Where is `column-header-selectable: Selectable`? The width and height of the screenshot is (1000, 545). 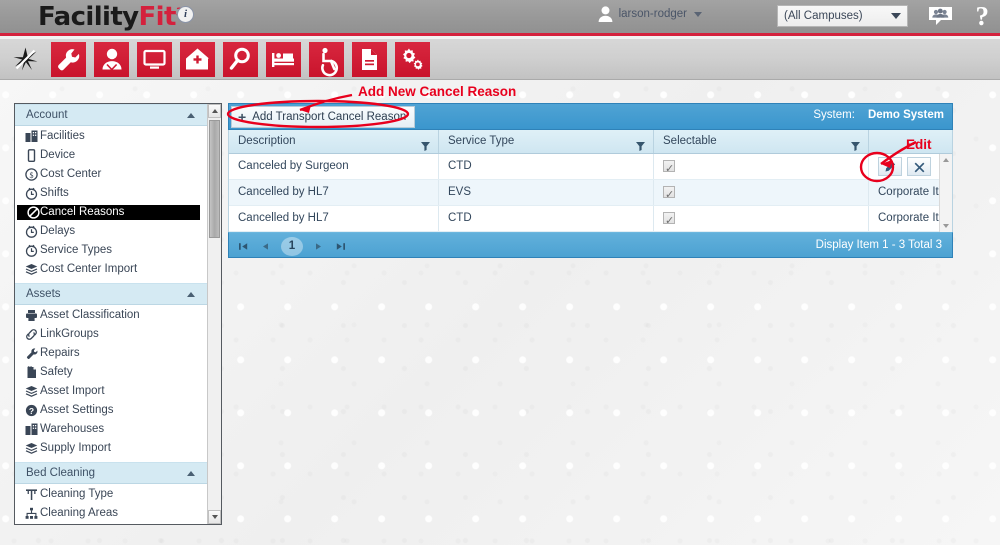
column-header-selectable: Selectable is located at coordinates (761, 141).